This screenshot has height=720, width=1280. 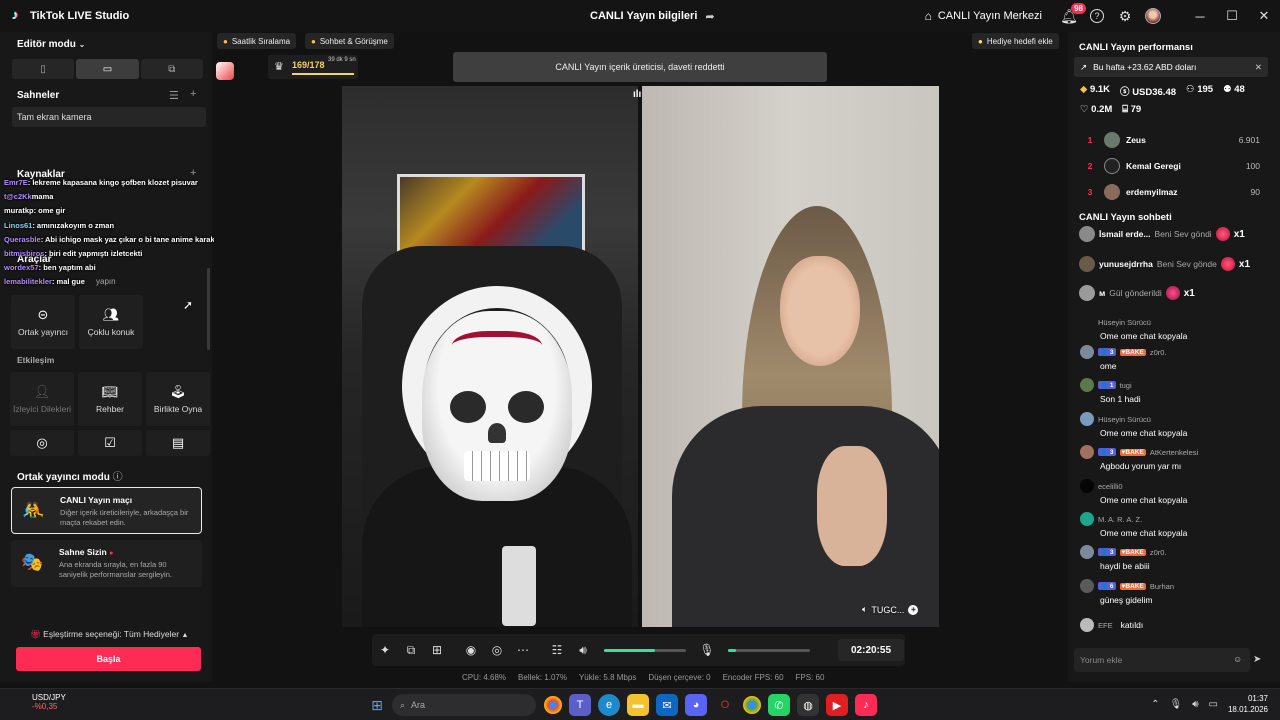 I want to click on start-button: Başla, so click(x=108, y=659).